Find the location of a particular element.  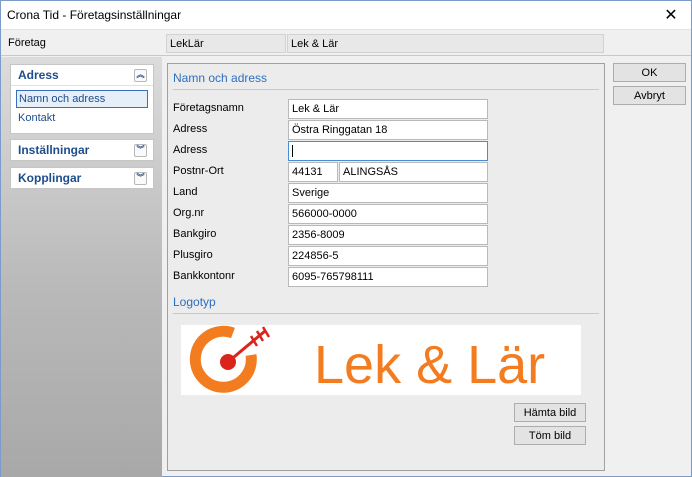

sidebar-item-namn-och-adress: Namn och adress is located at coordinates (82, 99).